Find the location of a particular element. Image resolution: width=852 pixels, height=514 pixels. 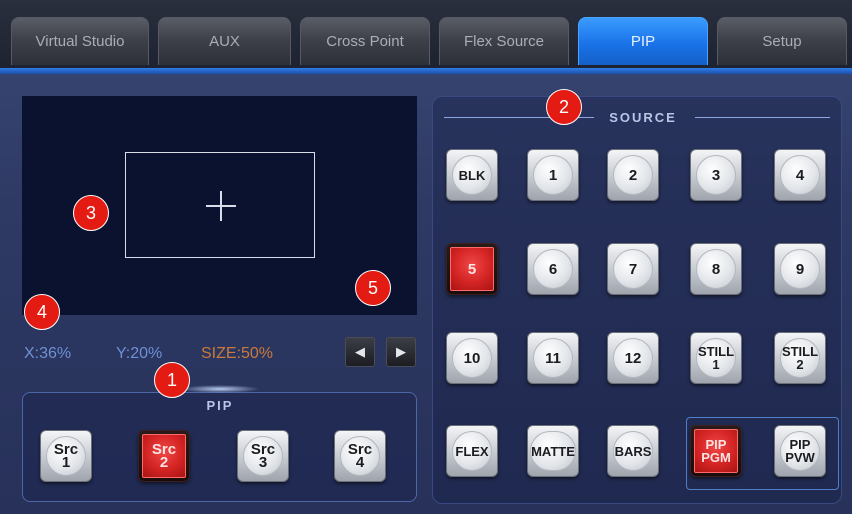

triangle-left-icon: ◀ is located at coordinates (360, 351).